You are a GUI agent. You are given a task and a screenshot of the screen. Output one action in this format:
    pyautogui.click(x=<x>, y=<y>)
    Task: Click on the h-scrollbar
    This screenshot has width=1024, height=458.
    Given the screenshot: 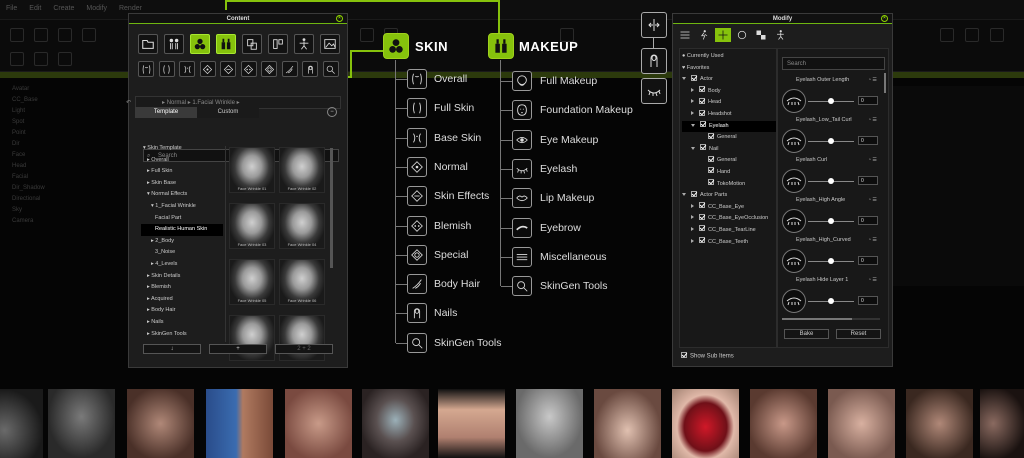 What is the action you would take?
    pyautogui.click(x=831, y=319)
    